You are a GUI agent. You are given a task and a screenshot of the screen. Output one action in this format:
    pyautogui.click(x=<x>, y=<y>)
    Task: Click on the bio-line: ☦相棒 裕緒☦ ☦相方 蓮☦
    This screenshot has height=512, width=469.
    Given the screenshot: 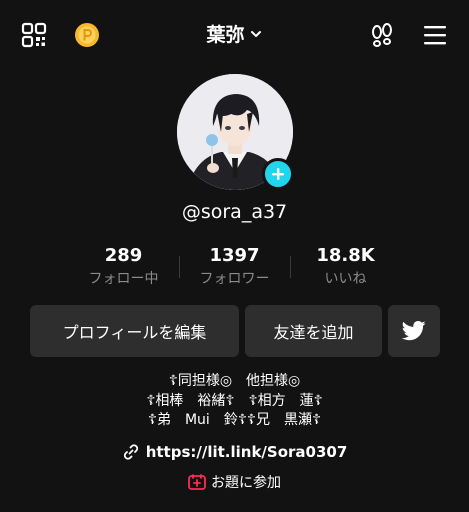 What is the action you would take?
    pyautogui.click(x=234, y=400)
    